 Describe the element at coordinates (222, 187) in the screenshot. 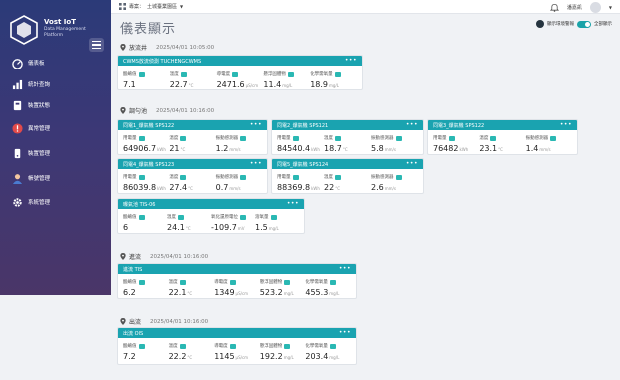

I see `metric-value: 0.7` at that location.